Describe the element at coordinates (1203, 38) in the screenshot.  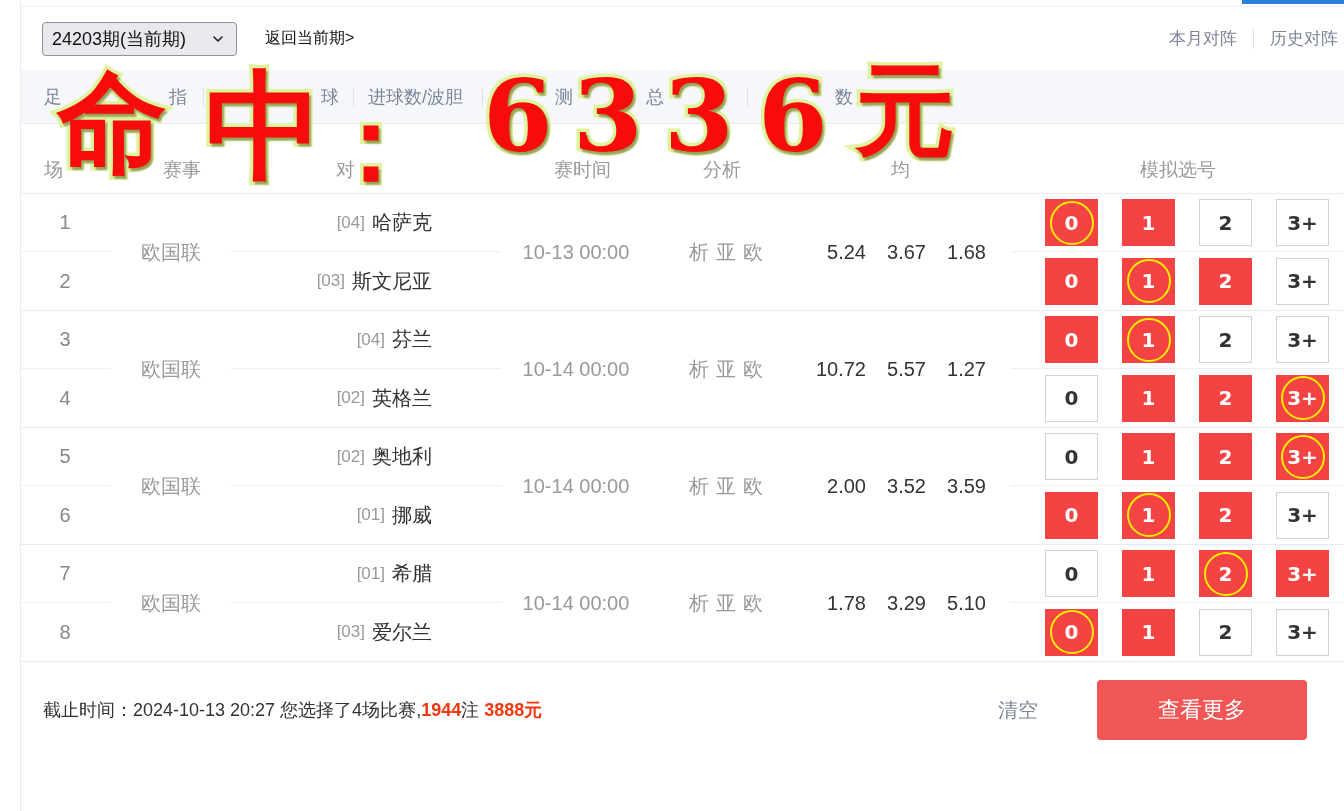
I see `header-link: 本月对阵` at that location.